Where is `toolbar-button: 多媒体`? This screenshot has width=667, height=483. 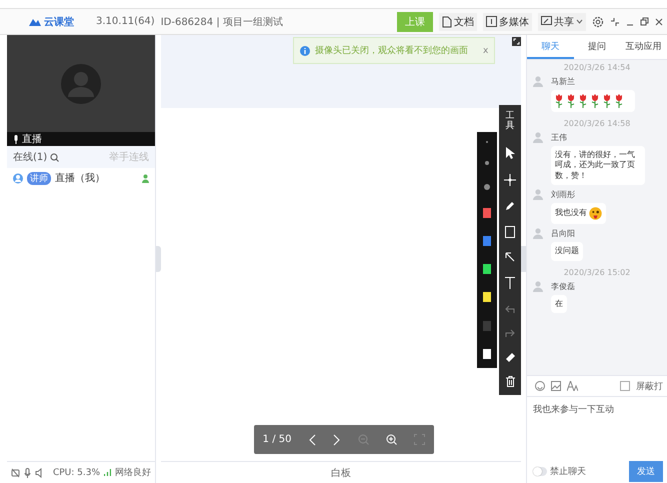 toolbar-button: 多媒体 is located at coordinates (507, 21).